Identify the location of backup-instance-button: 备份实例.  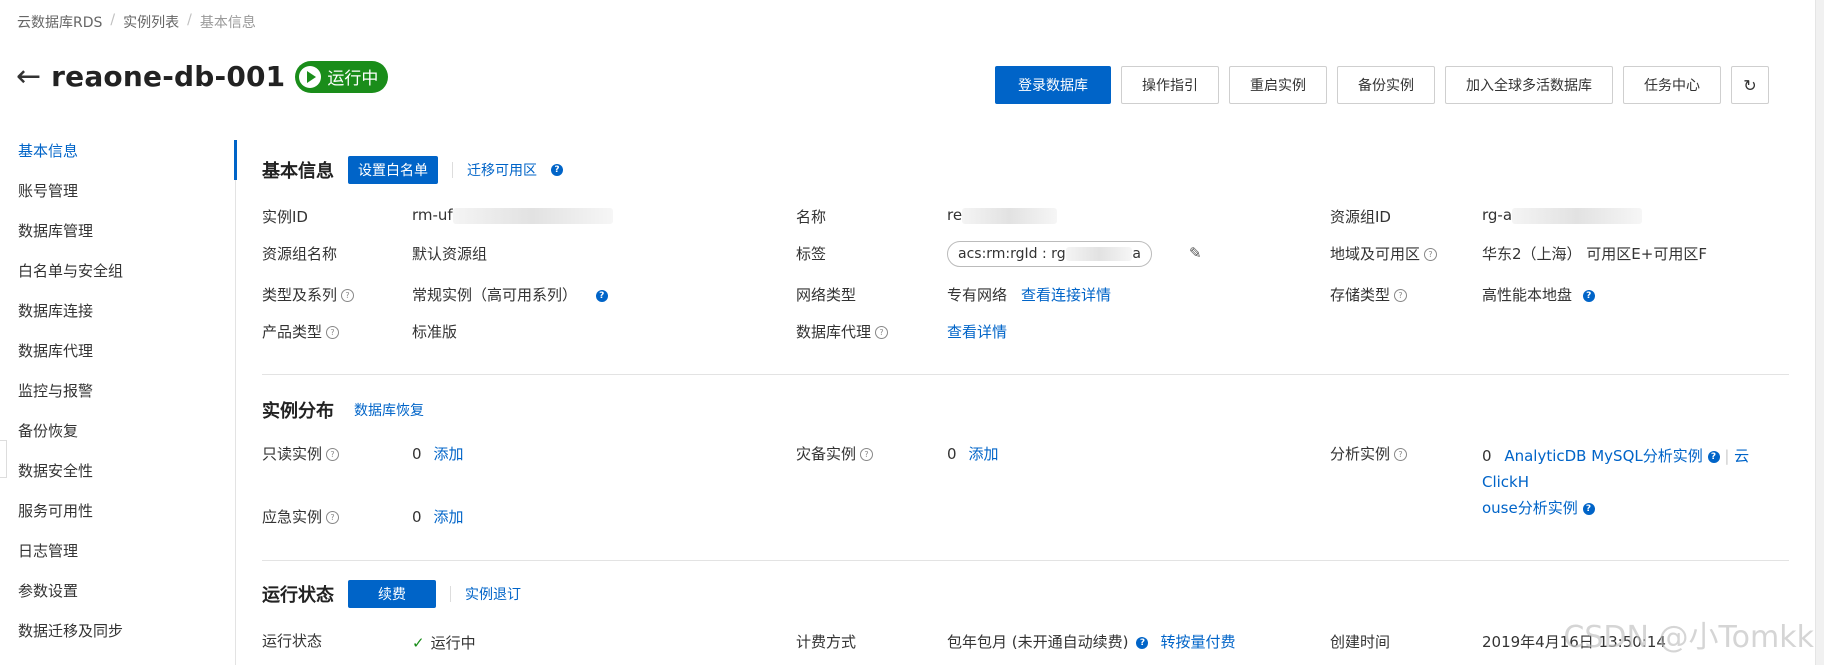
(1386, 85).